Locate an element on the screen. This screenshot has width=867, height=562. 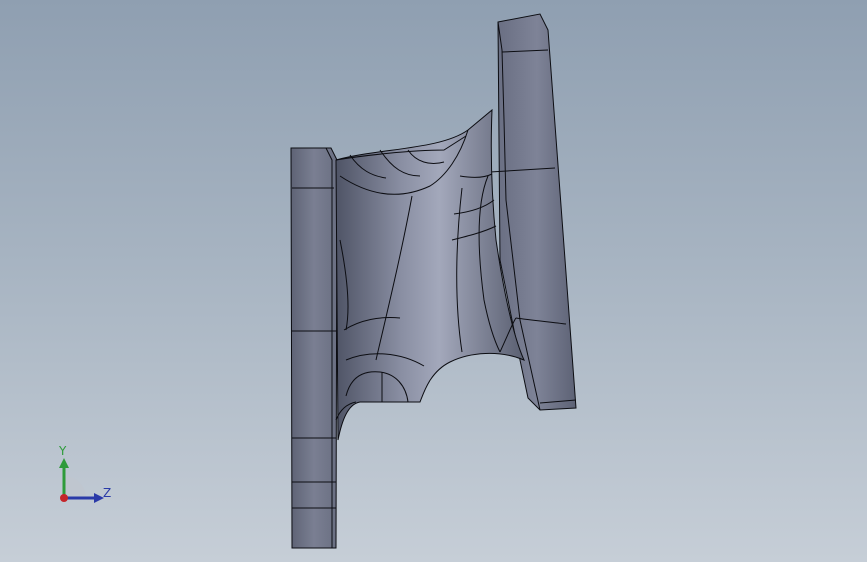
triad-plane-icon is located at coordinates (75, 487).